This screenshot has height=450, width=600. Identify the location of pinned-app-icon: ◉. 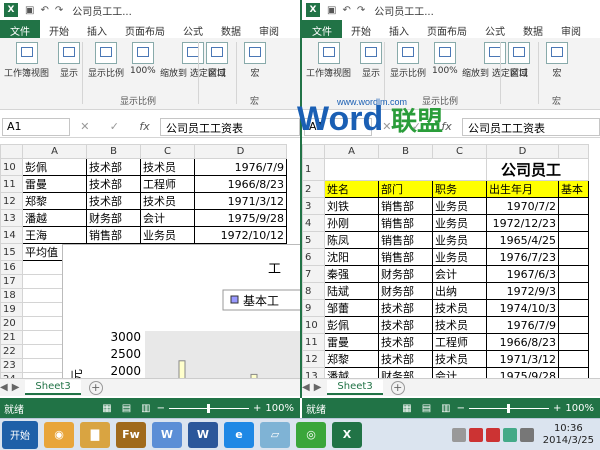
(59, 434).